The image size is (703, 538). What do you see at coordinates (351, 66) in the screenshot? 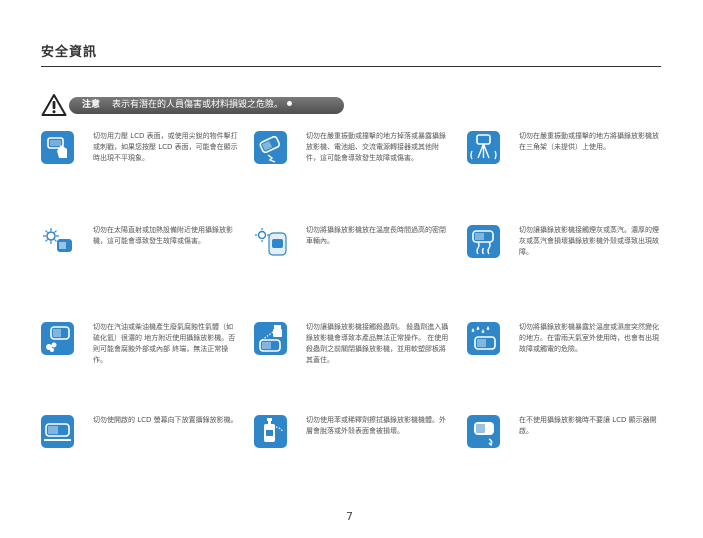
I see `title-divider` at bounding box center [351, 66].